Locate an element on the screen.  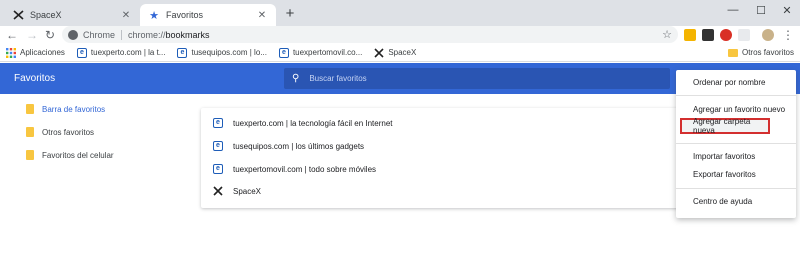
list-item-label: SpaceX is located at coordinates (247, 191).